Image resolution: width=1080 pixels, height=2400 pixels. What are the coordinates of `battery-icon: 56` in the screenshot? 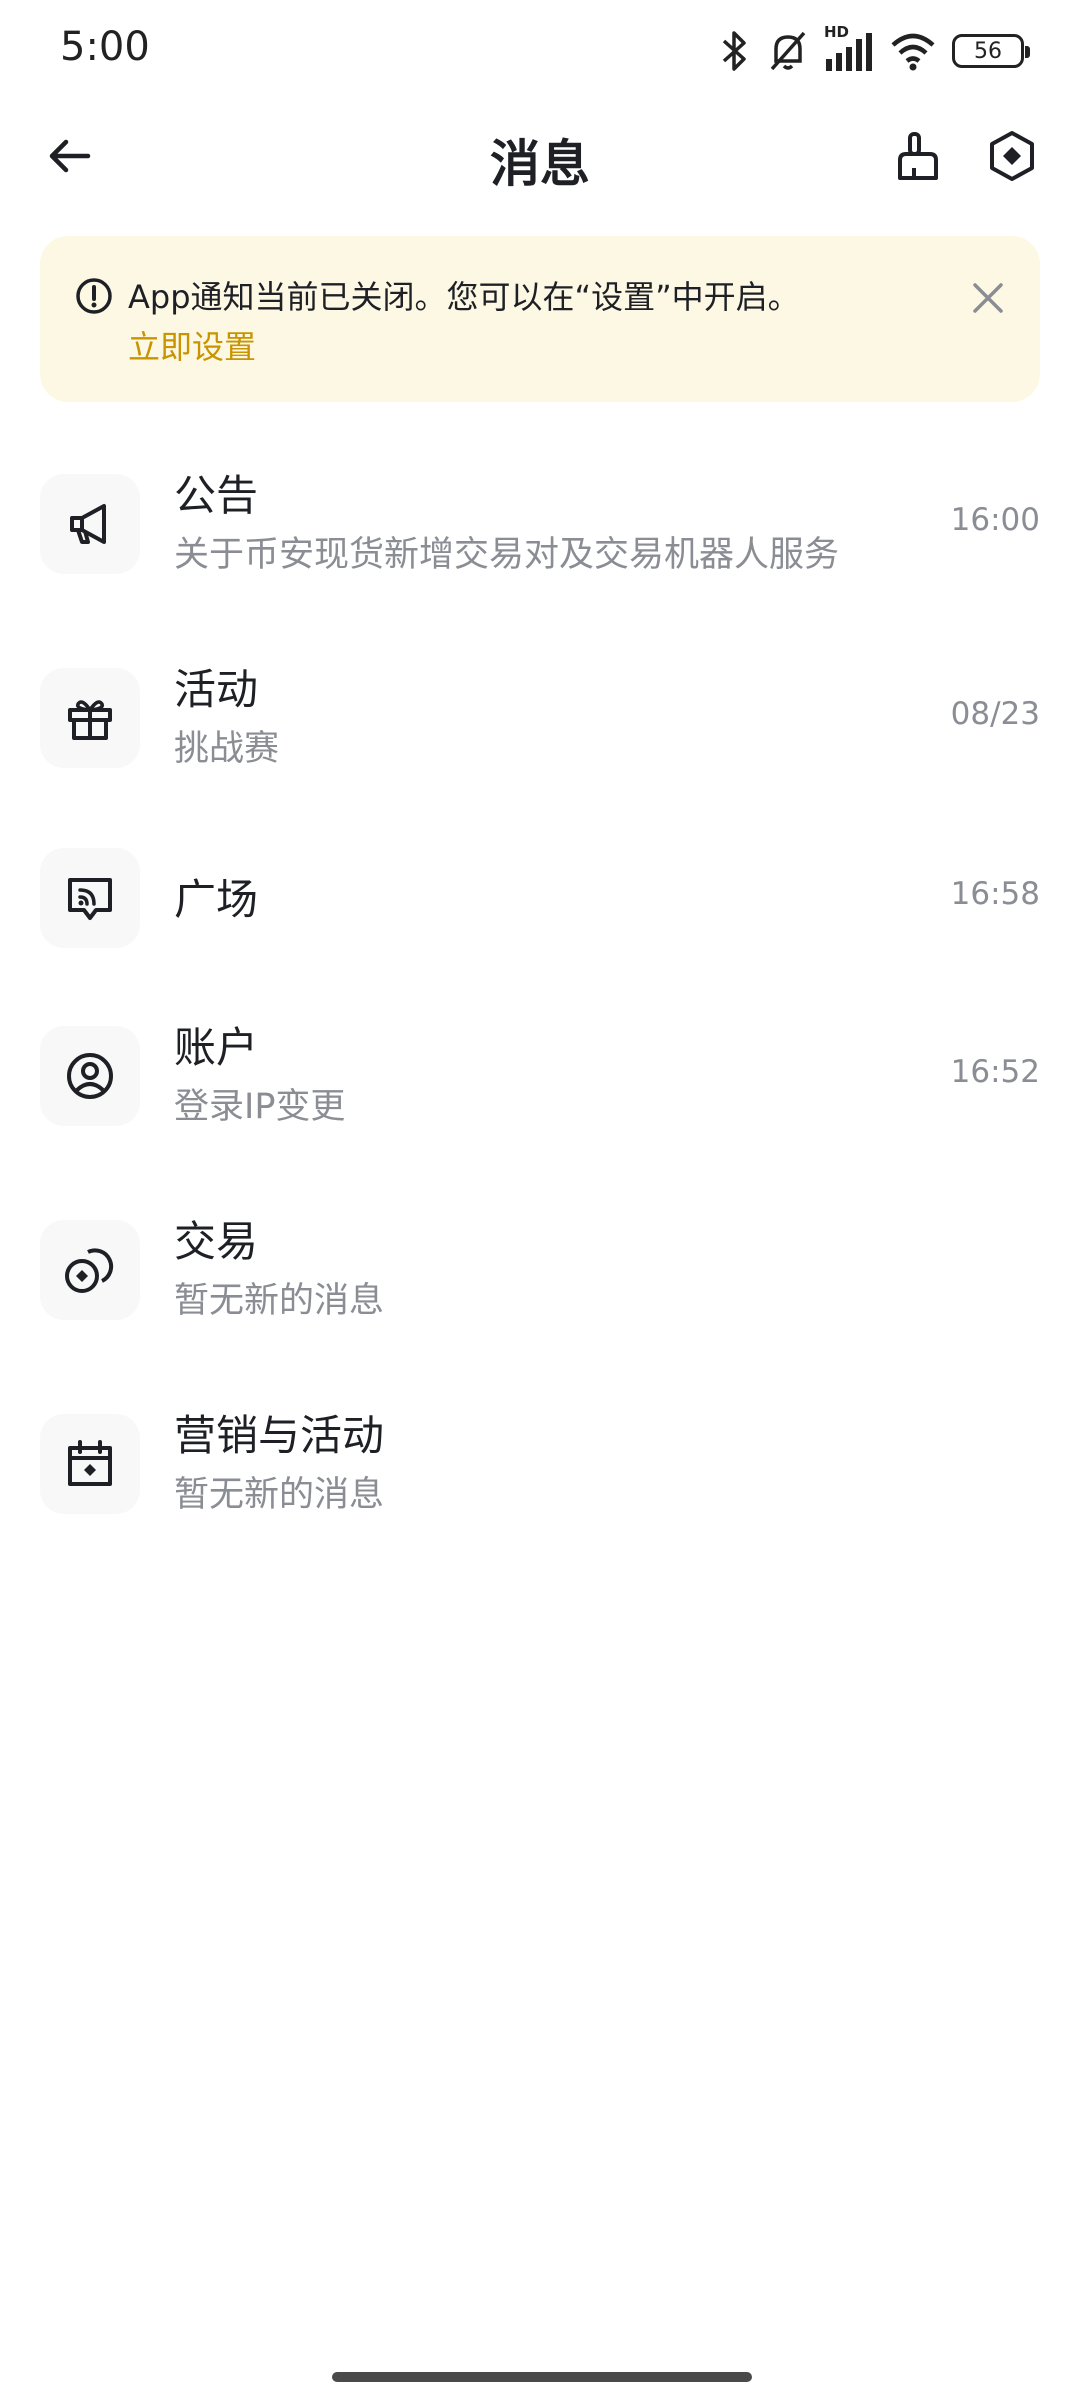 It's located at (991, 51).